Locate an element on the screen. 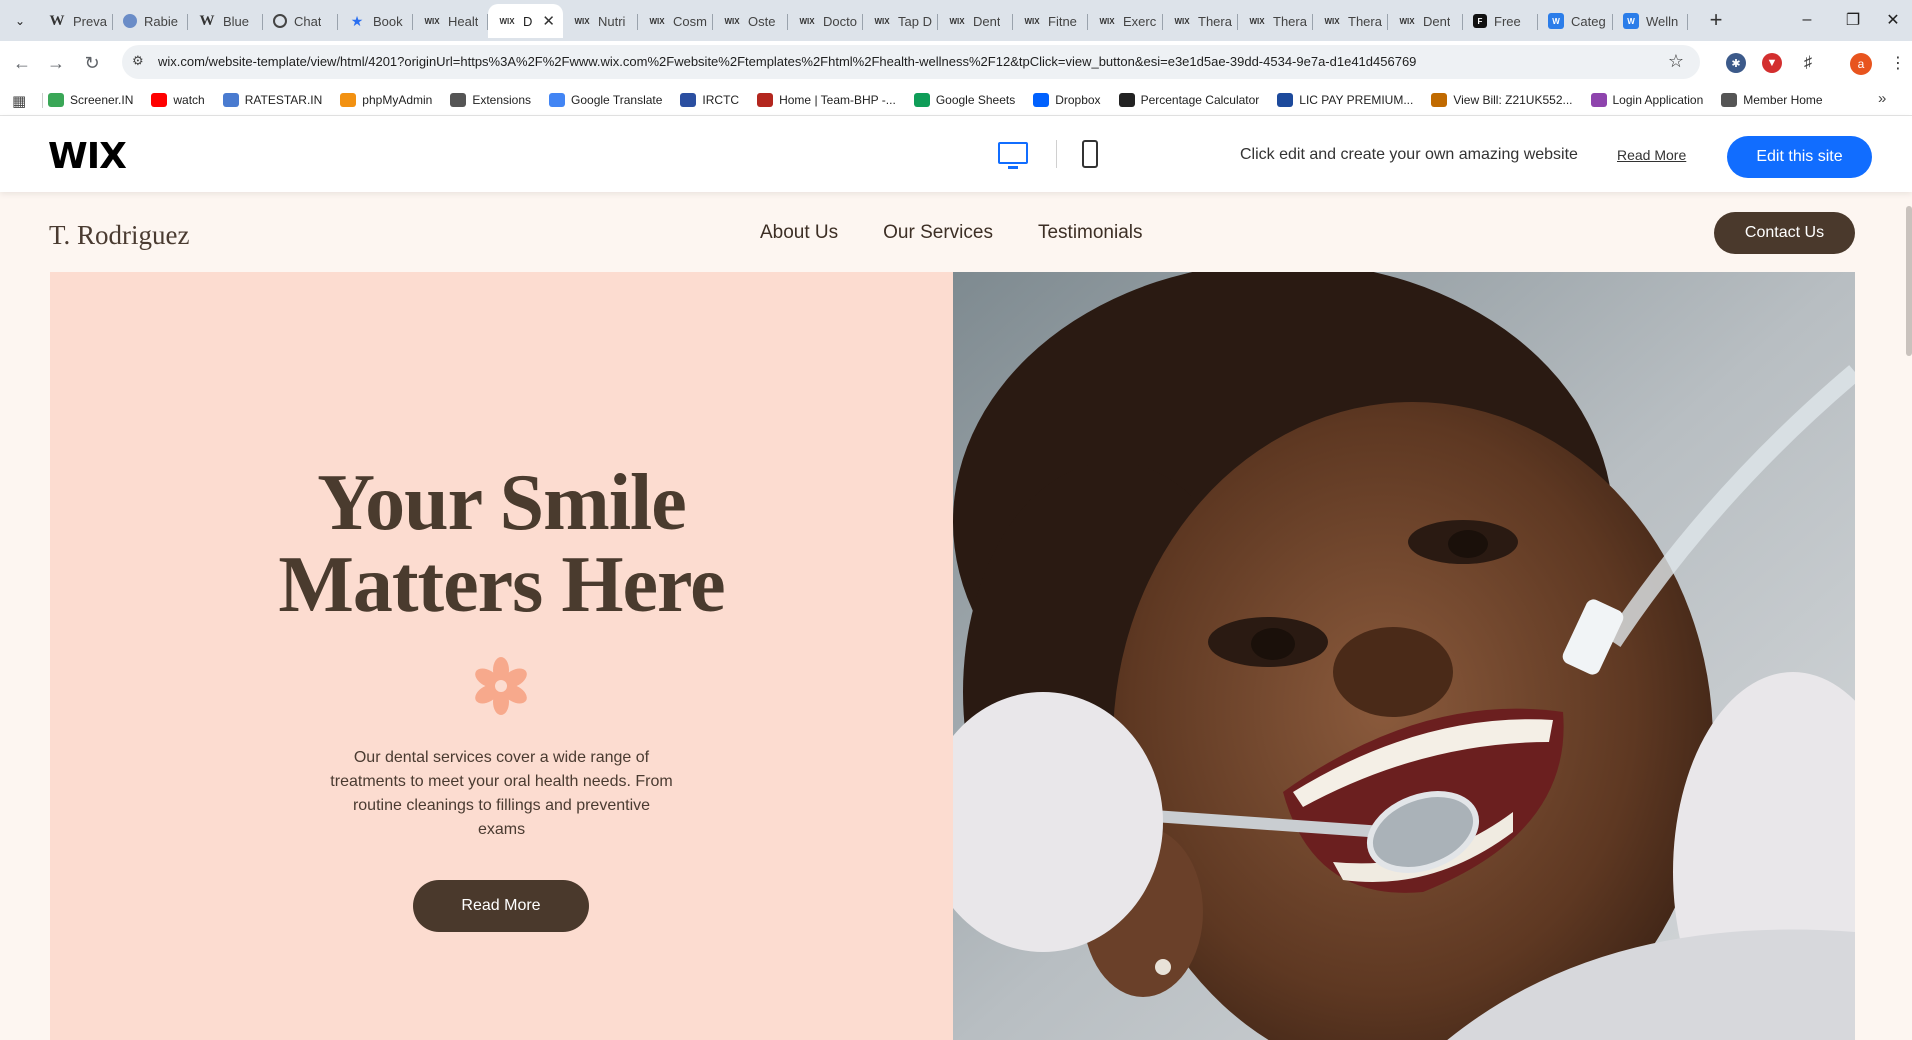 This screenshot has width=1912, height=1040. page-scrollbar is located at coordinates (1909, 281).